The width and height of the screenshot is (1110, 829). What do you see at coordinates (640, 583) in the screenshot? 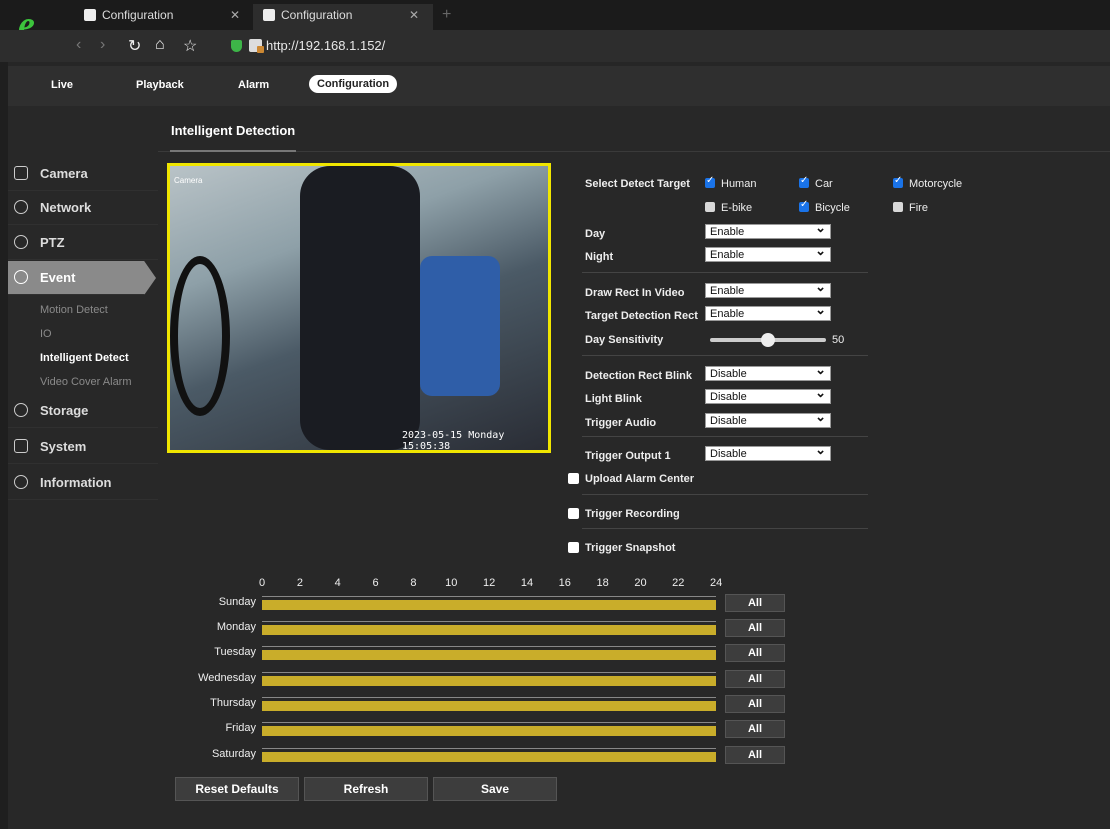
I see `schedule-hour-label: 20` at bounding box center [640, 583].